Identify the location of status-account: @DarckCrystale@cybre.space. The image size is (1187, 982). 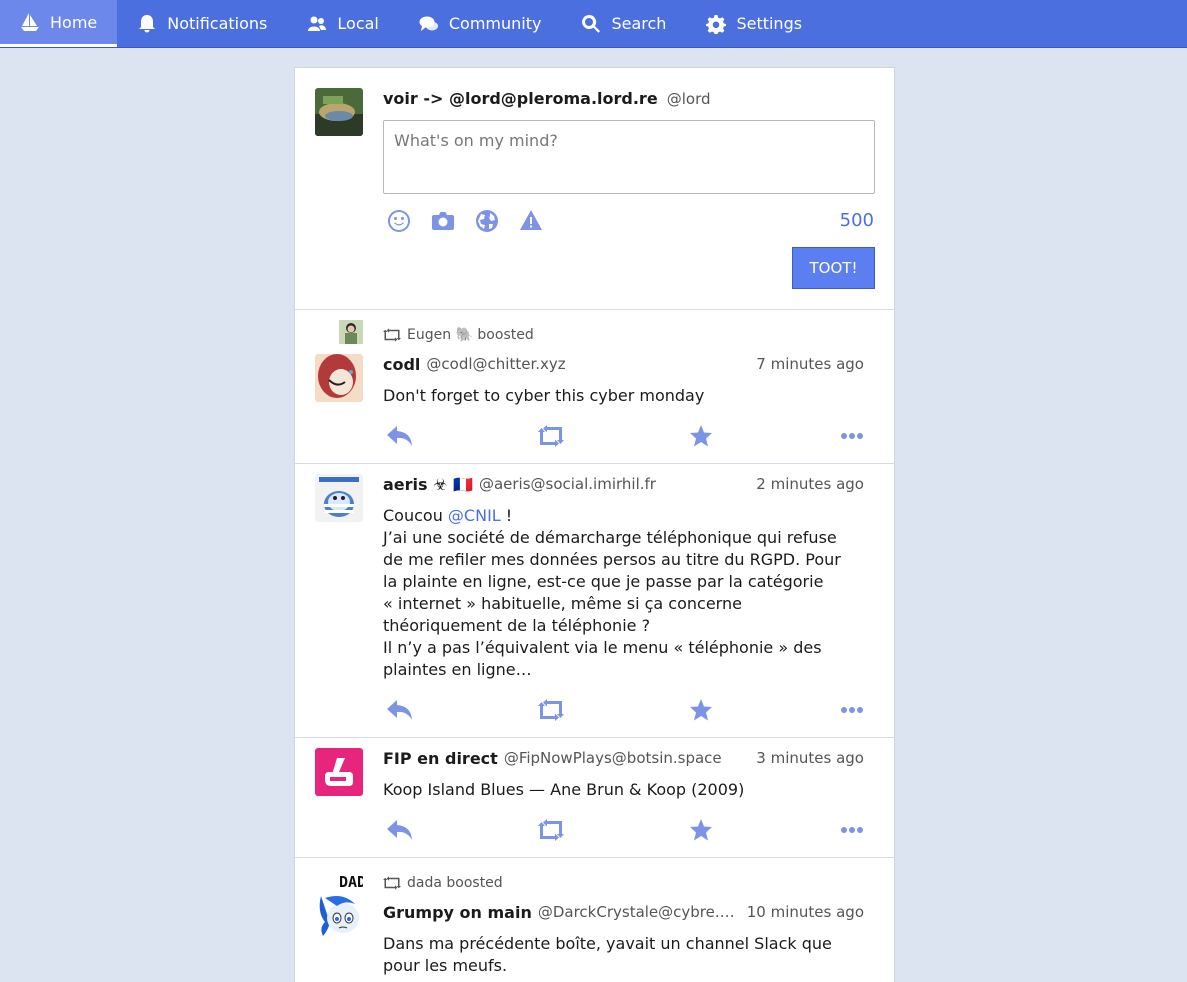
(636, 912).